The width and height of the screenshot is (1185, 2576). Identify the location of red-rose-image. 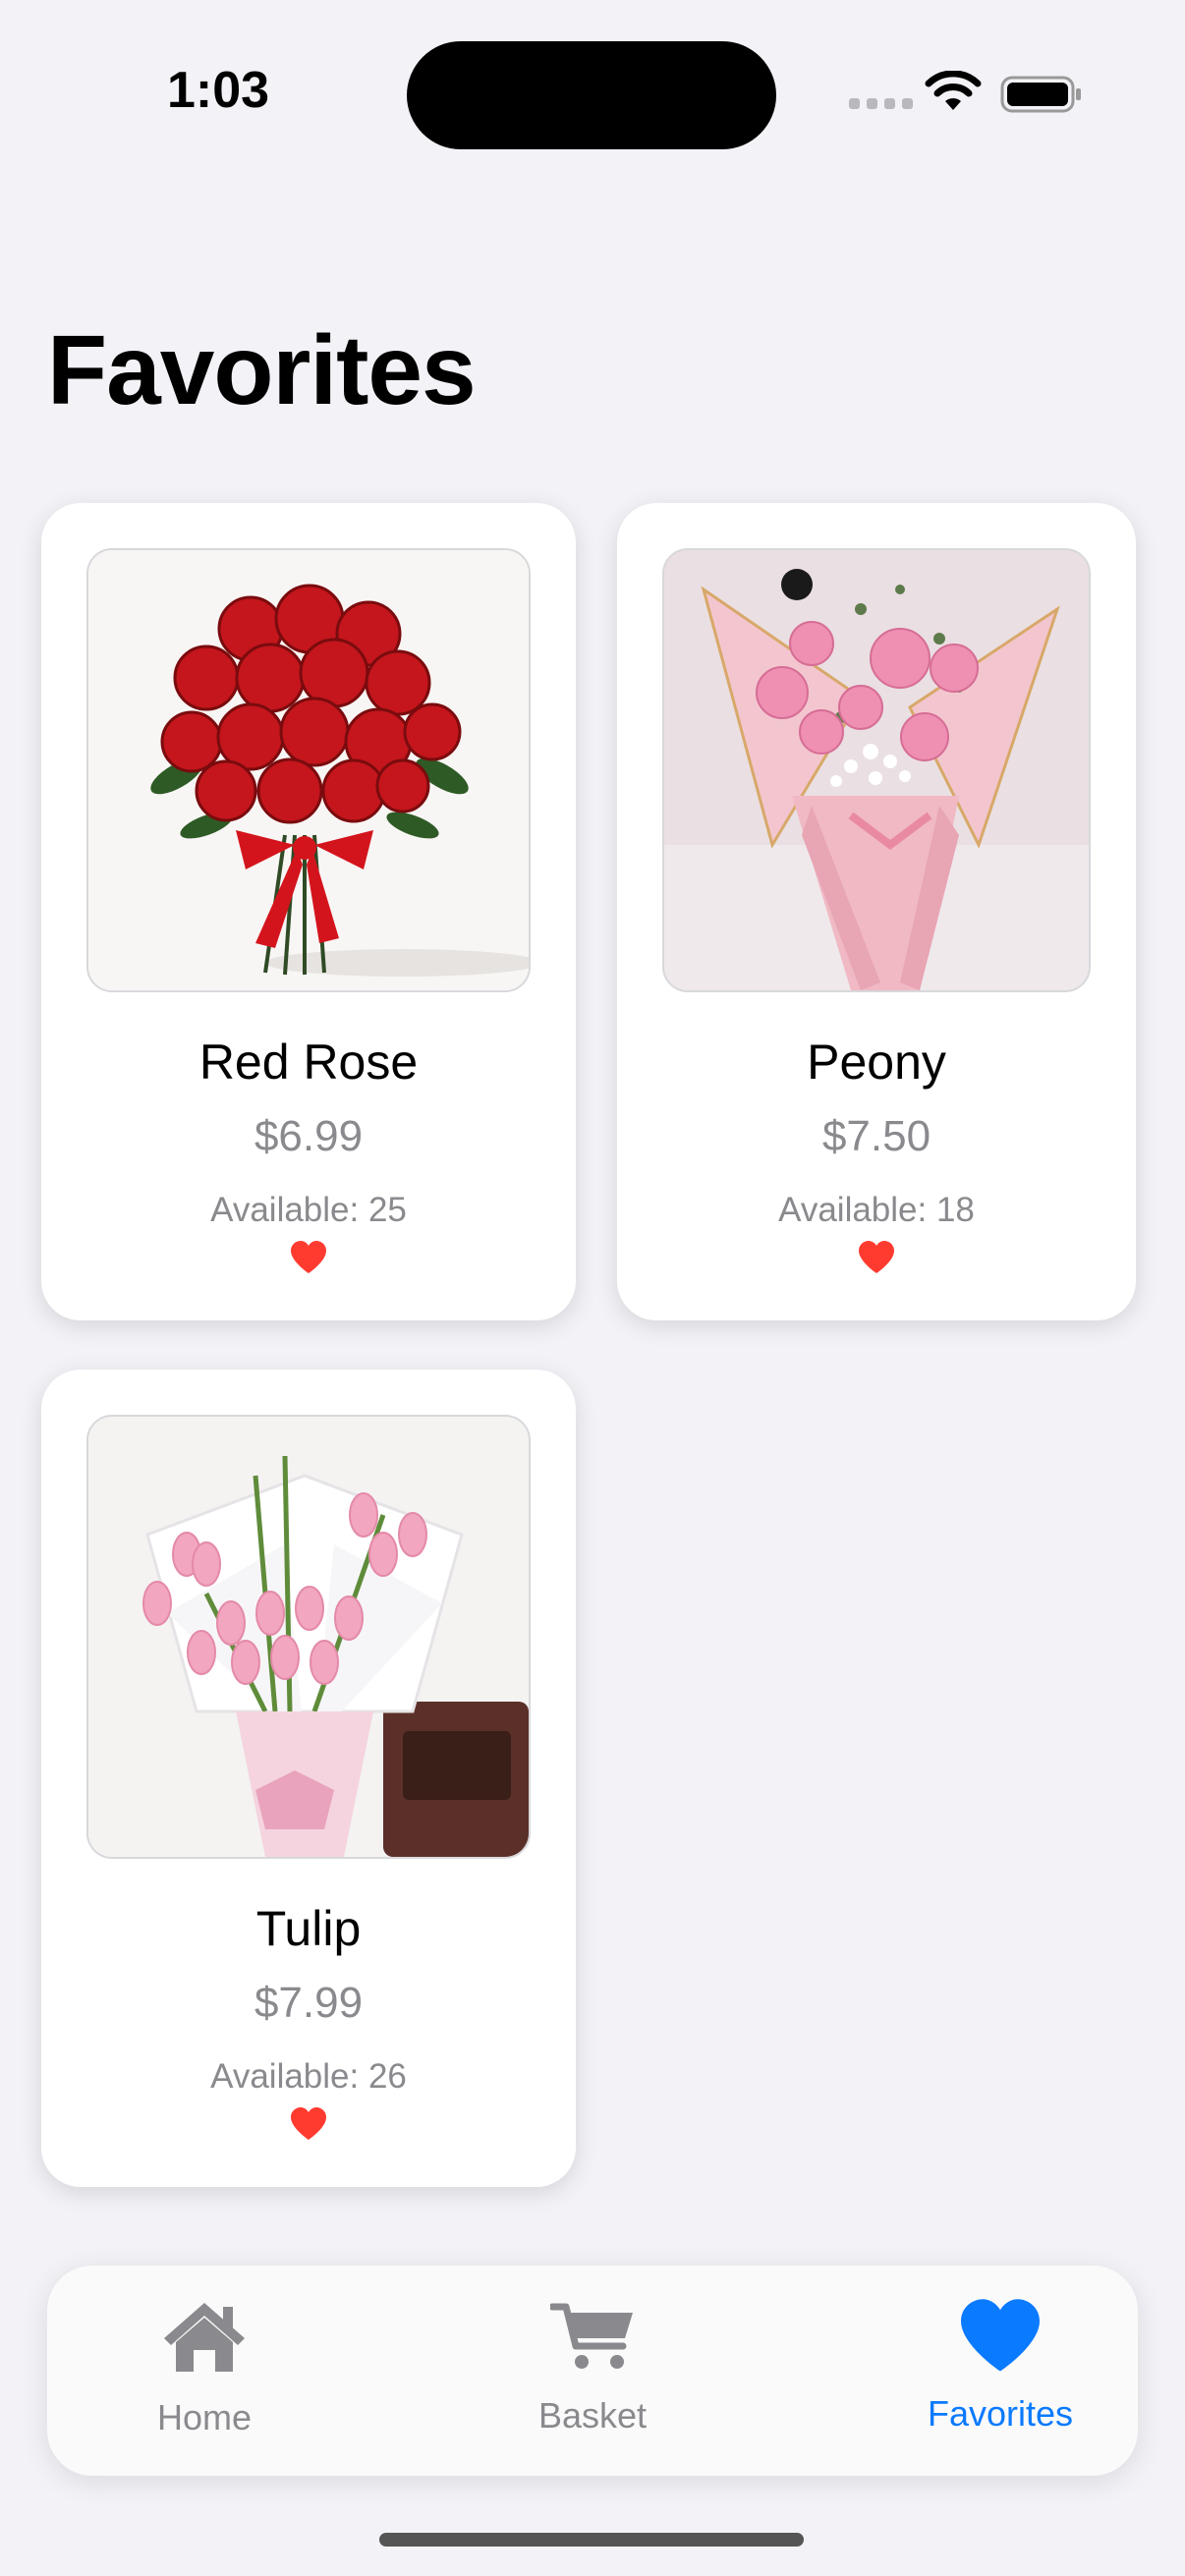
(309, 770).